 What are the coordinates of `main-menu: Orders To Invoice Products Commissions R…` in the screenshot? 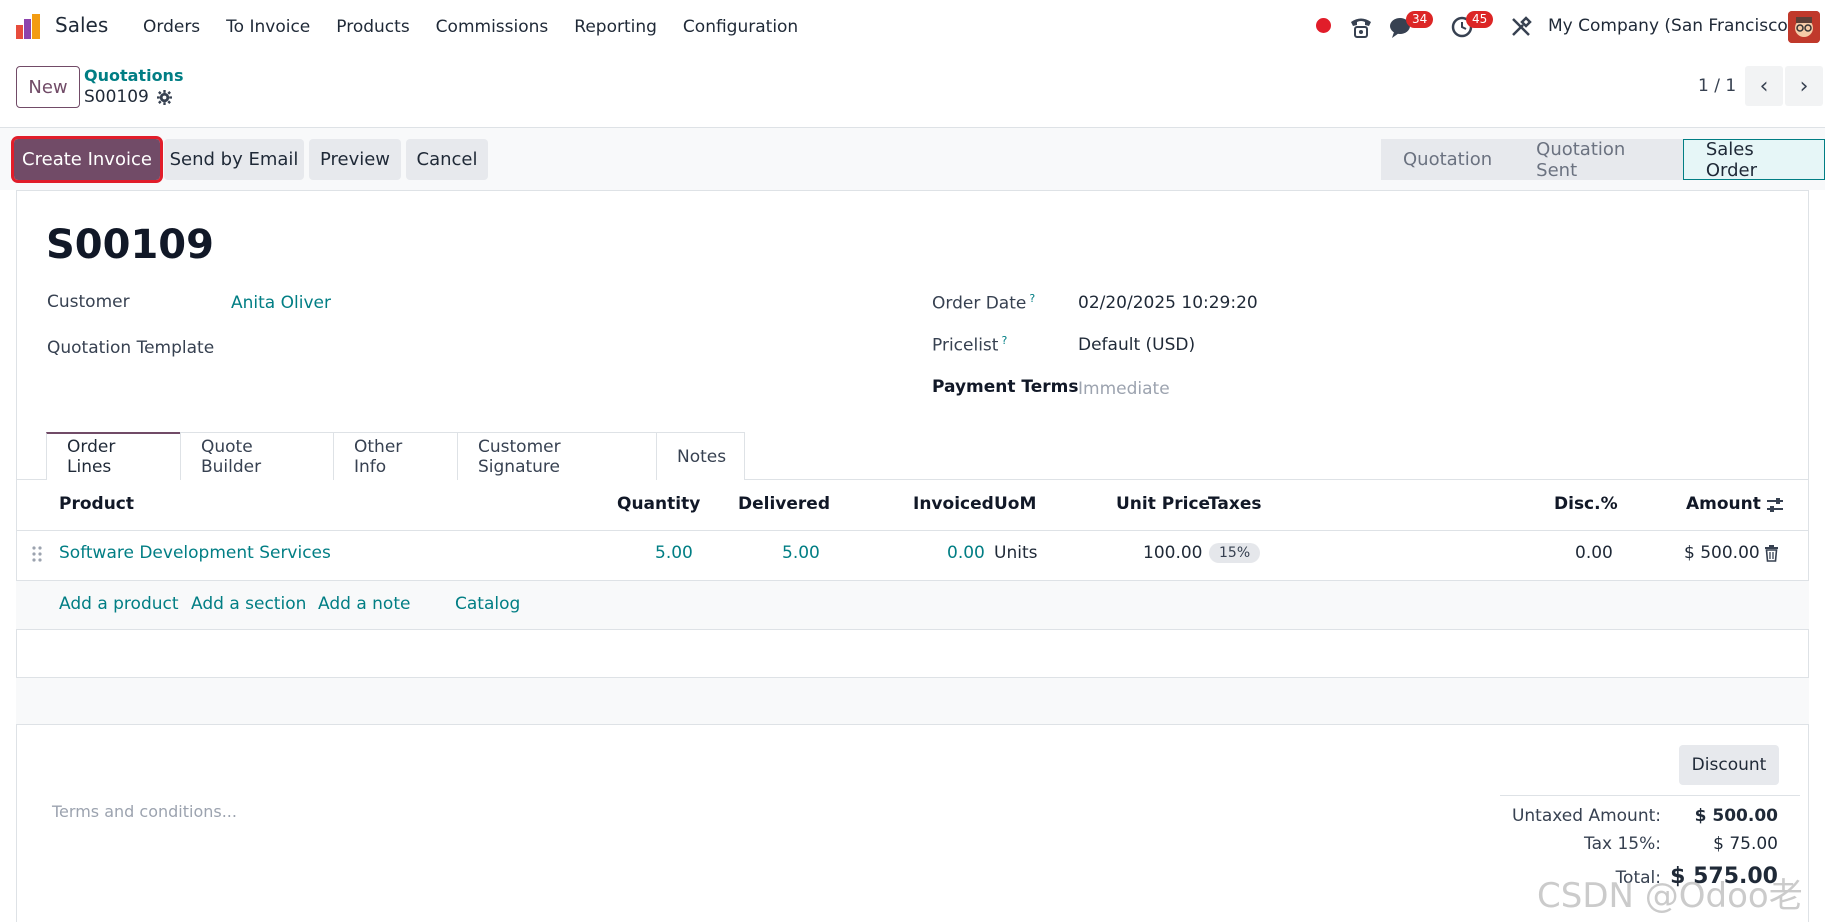 It's located at (470, 27).